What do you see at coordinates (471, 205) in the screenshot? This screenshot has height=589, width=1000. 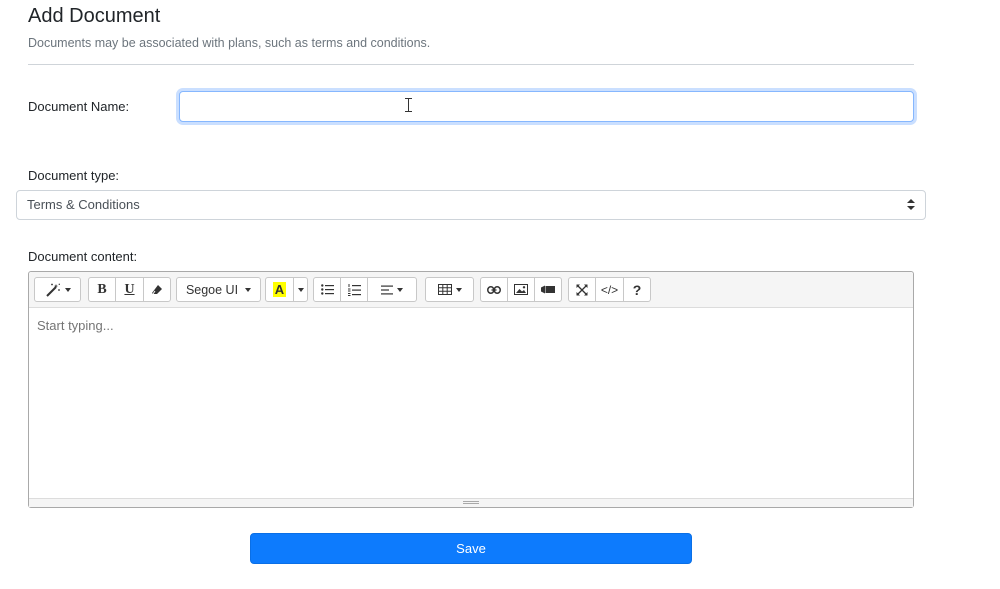 I see `document-type-select: Terms & Conditions` at bounding box center [471, 205].